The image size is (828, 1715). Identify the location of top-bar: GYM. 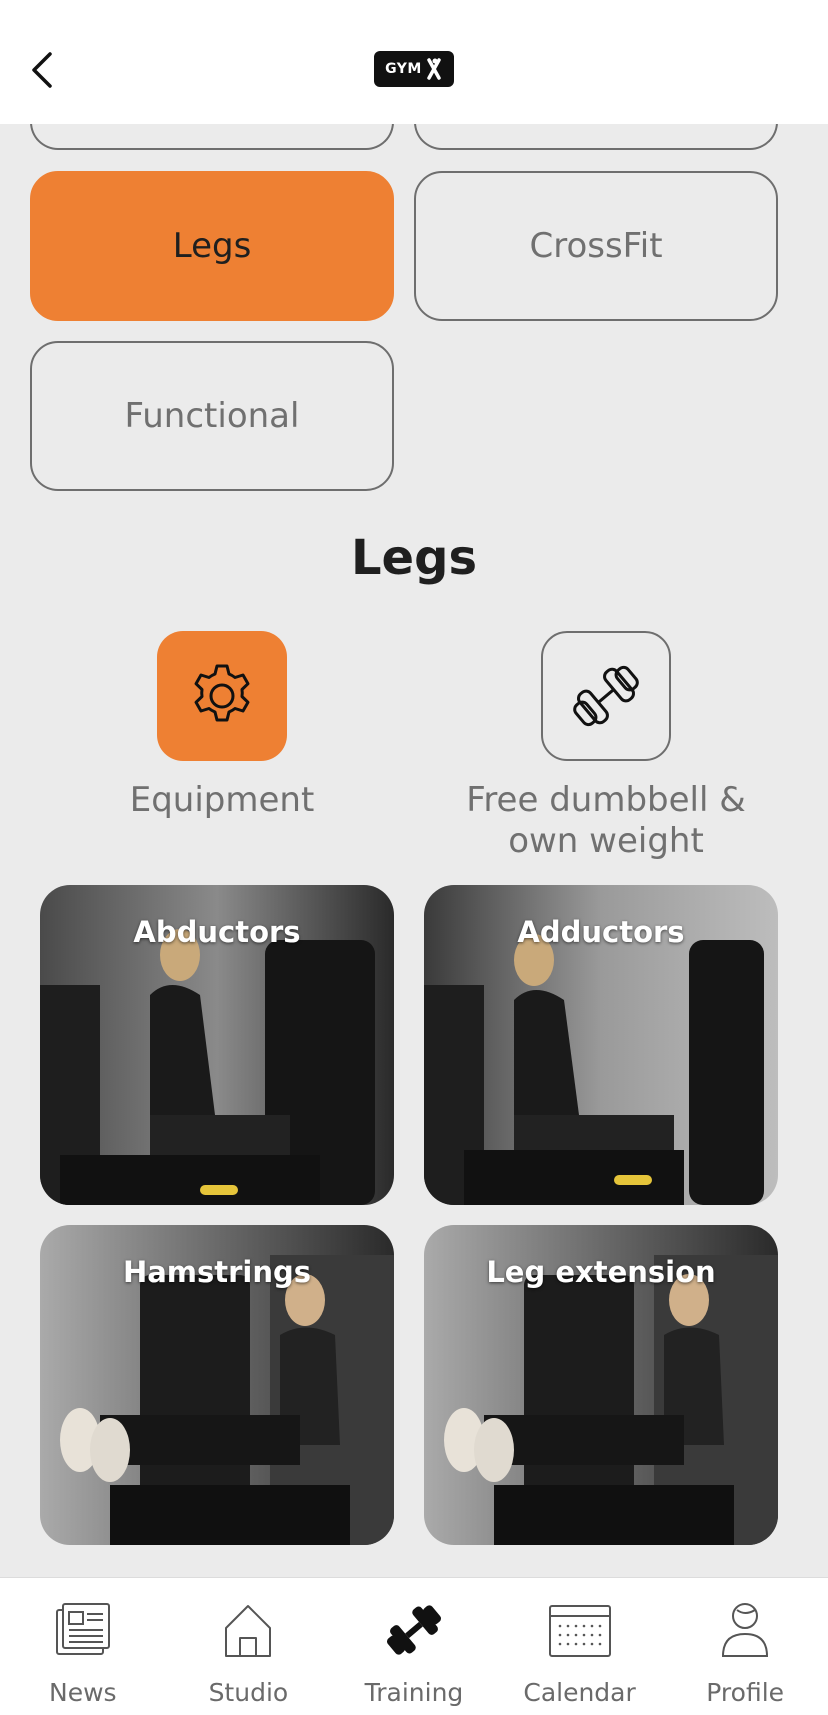
(414, 62).